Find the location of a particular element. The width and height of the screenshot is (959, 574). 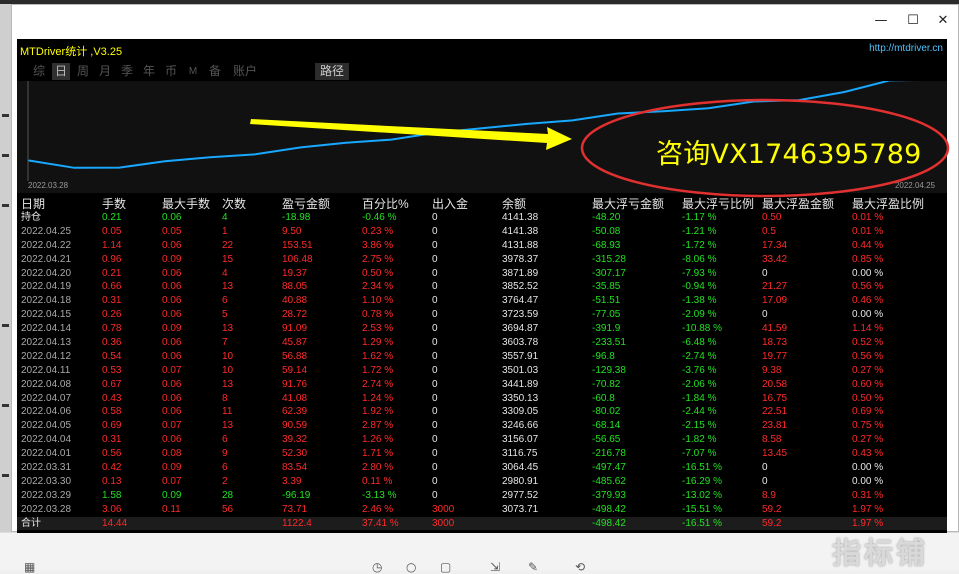

grid-icon: ▦ is located at coordinates (29, 567).